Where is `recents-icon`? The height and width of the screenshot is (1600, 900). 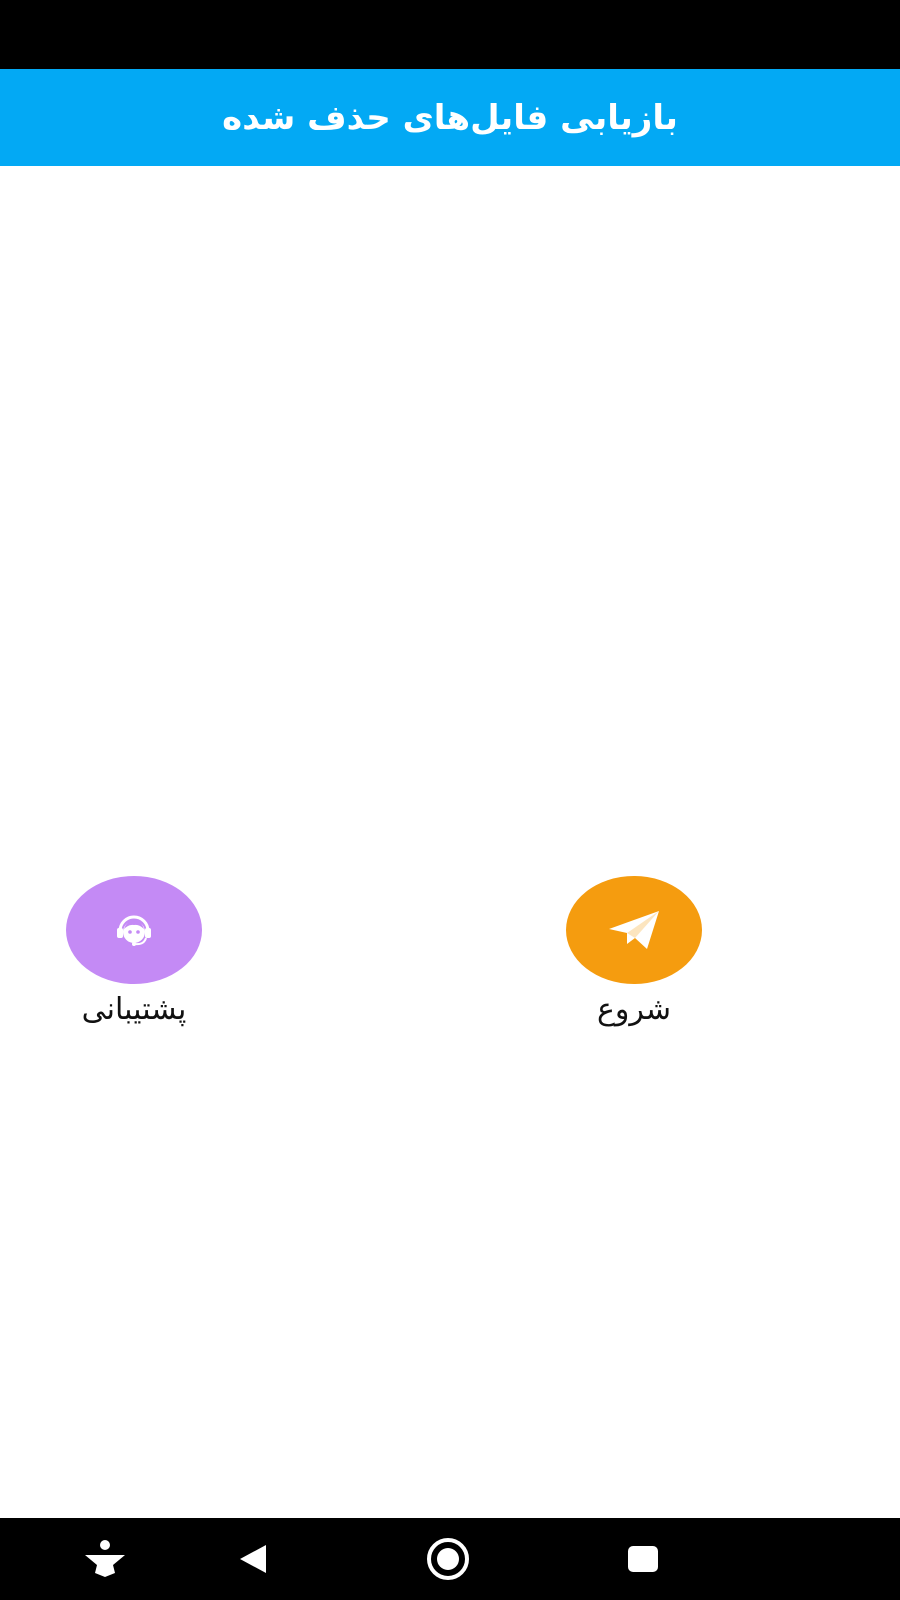 recents-icon is located at coordinates (643, 1559).